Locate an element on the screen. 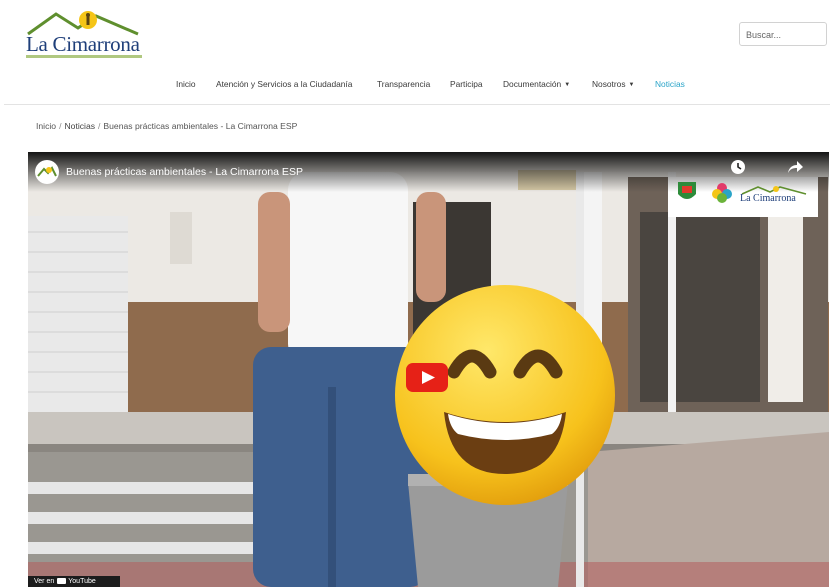 The image size is (831, 587). municipal-shield-icon is located at coordinates (687, 190).